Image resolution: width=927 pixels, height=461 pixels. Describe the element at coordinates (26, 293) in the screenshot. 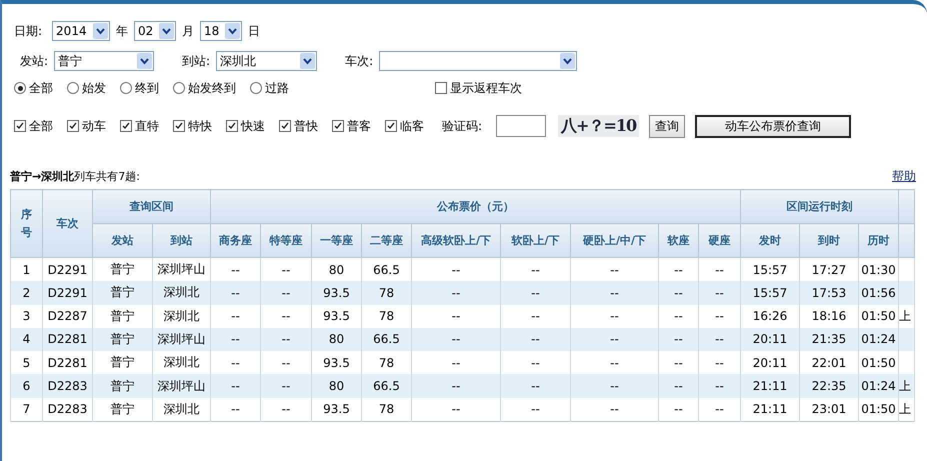

I see `table-cell: 2` at that location.